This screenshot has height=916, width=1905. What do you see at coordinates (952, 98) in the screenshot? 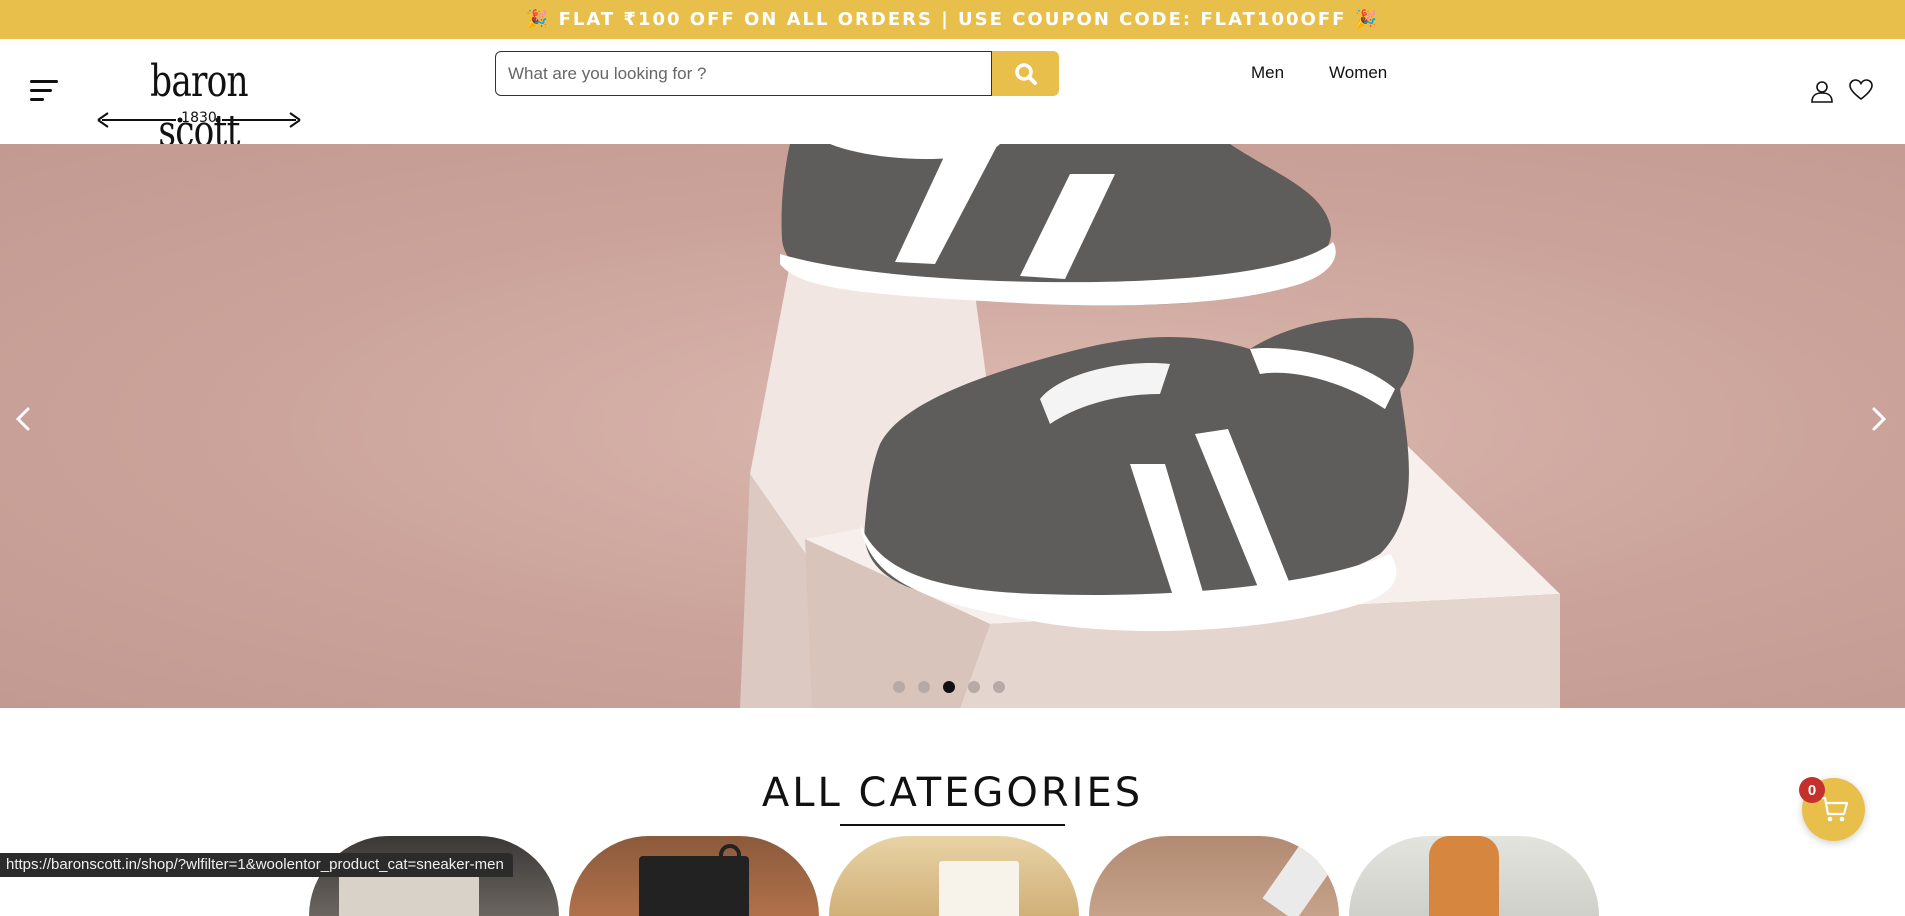
I see `site-header: baron scott 1830 Men Women` at bounding box center [952, 98].